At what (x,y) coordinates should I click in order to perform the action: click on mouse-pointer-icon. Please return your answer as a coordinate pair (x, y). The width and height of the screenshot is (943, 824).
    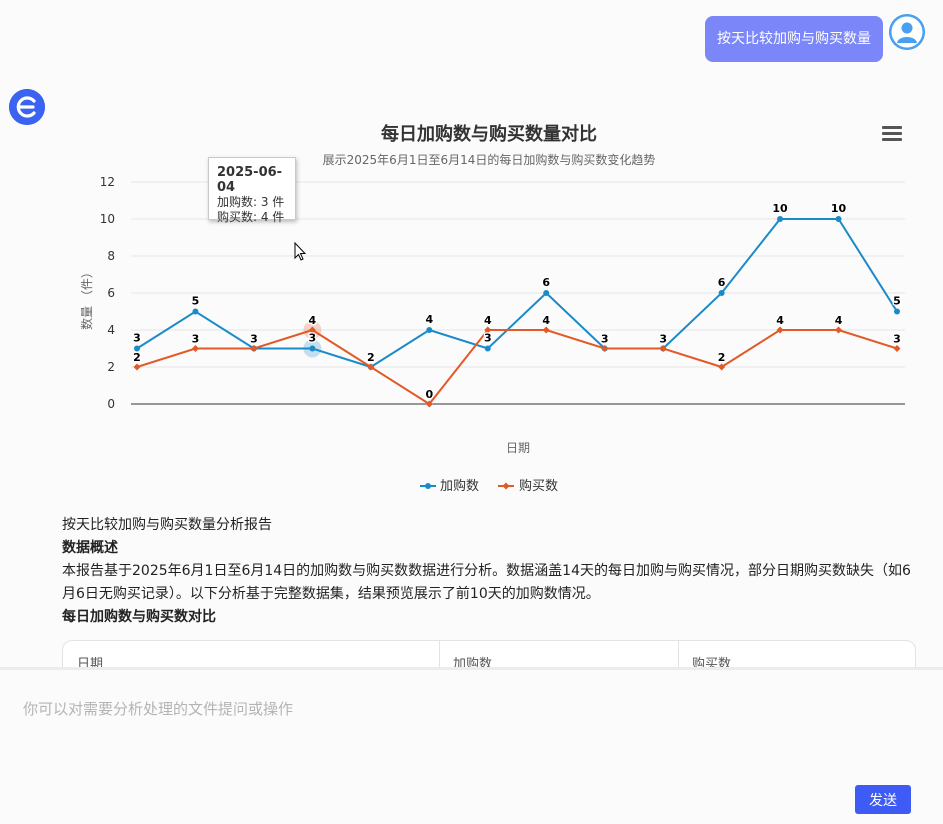
    Looking at the image, I should click on (300, 251).